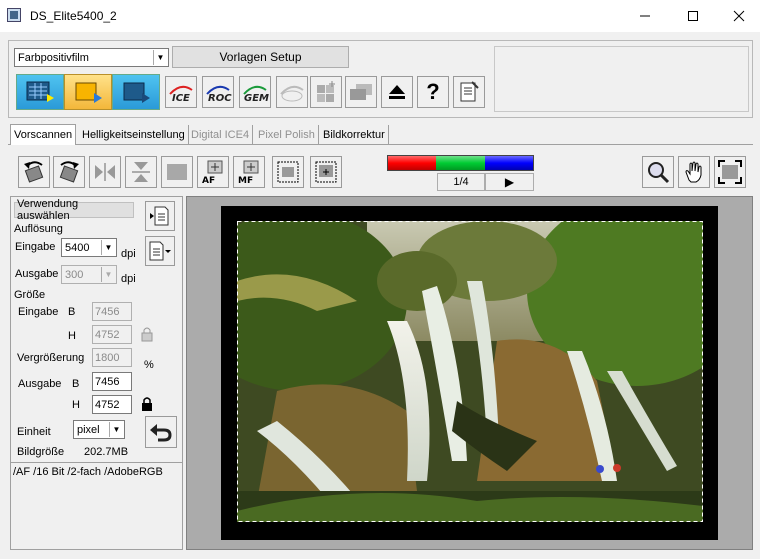 The image size is (760, 559). Describe the element at coordinates (380, 16) in the screenshot. I see `title-bar: DS_Elite5400_2` at that location.